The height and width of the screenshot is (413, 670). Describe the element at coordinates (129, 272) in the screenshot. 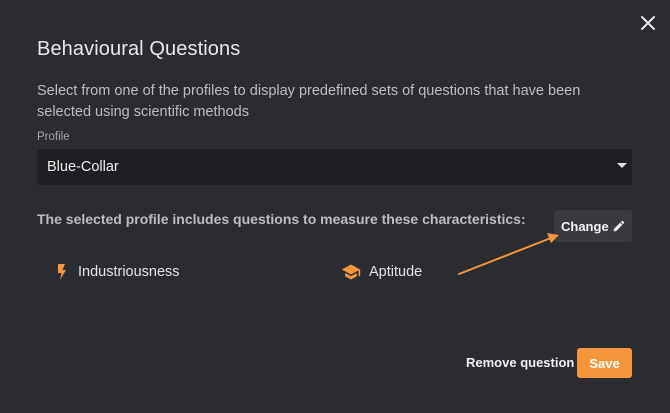

I see `characteristic-label: Industriousness` at that location.